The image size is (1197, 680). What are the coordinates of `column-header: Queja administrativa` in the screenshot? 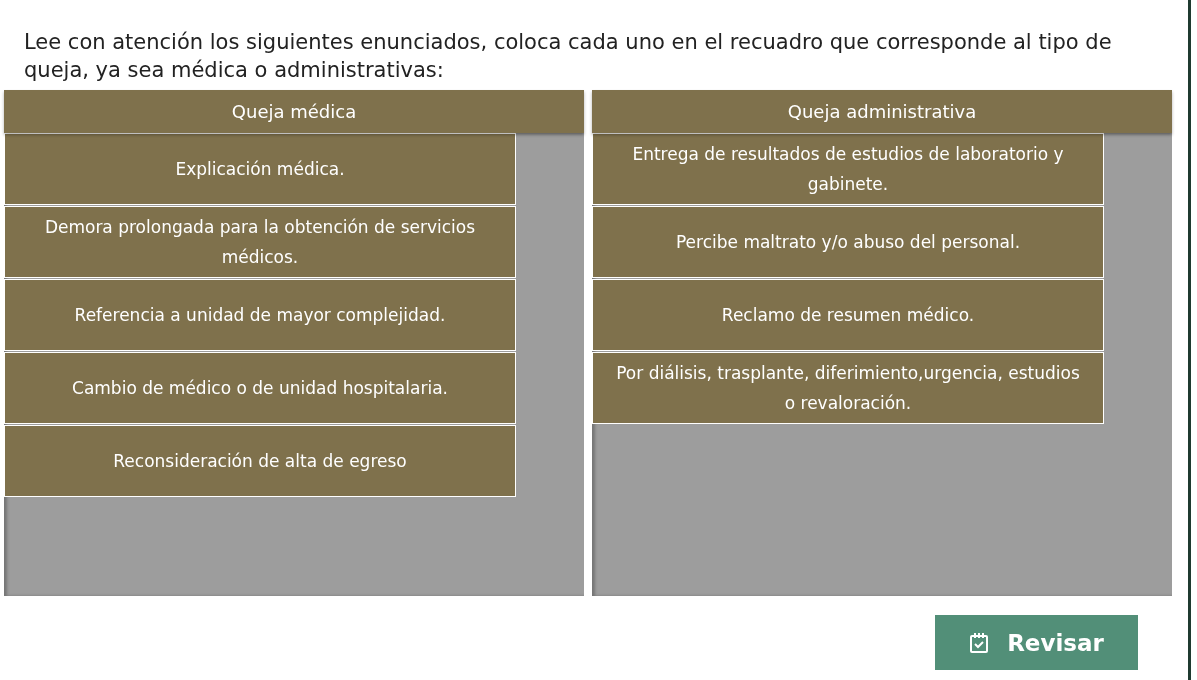 It's located at (882, 111).